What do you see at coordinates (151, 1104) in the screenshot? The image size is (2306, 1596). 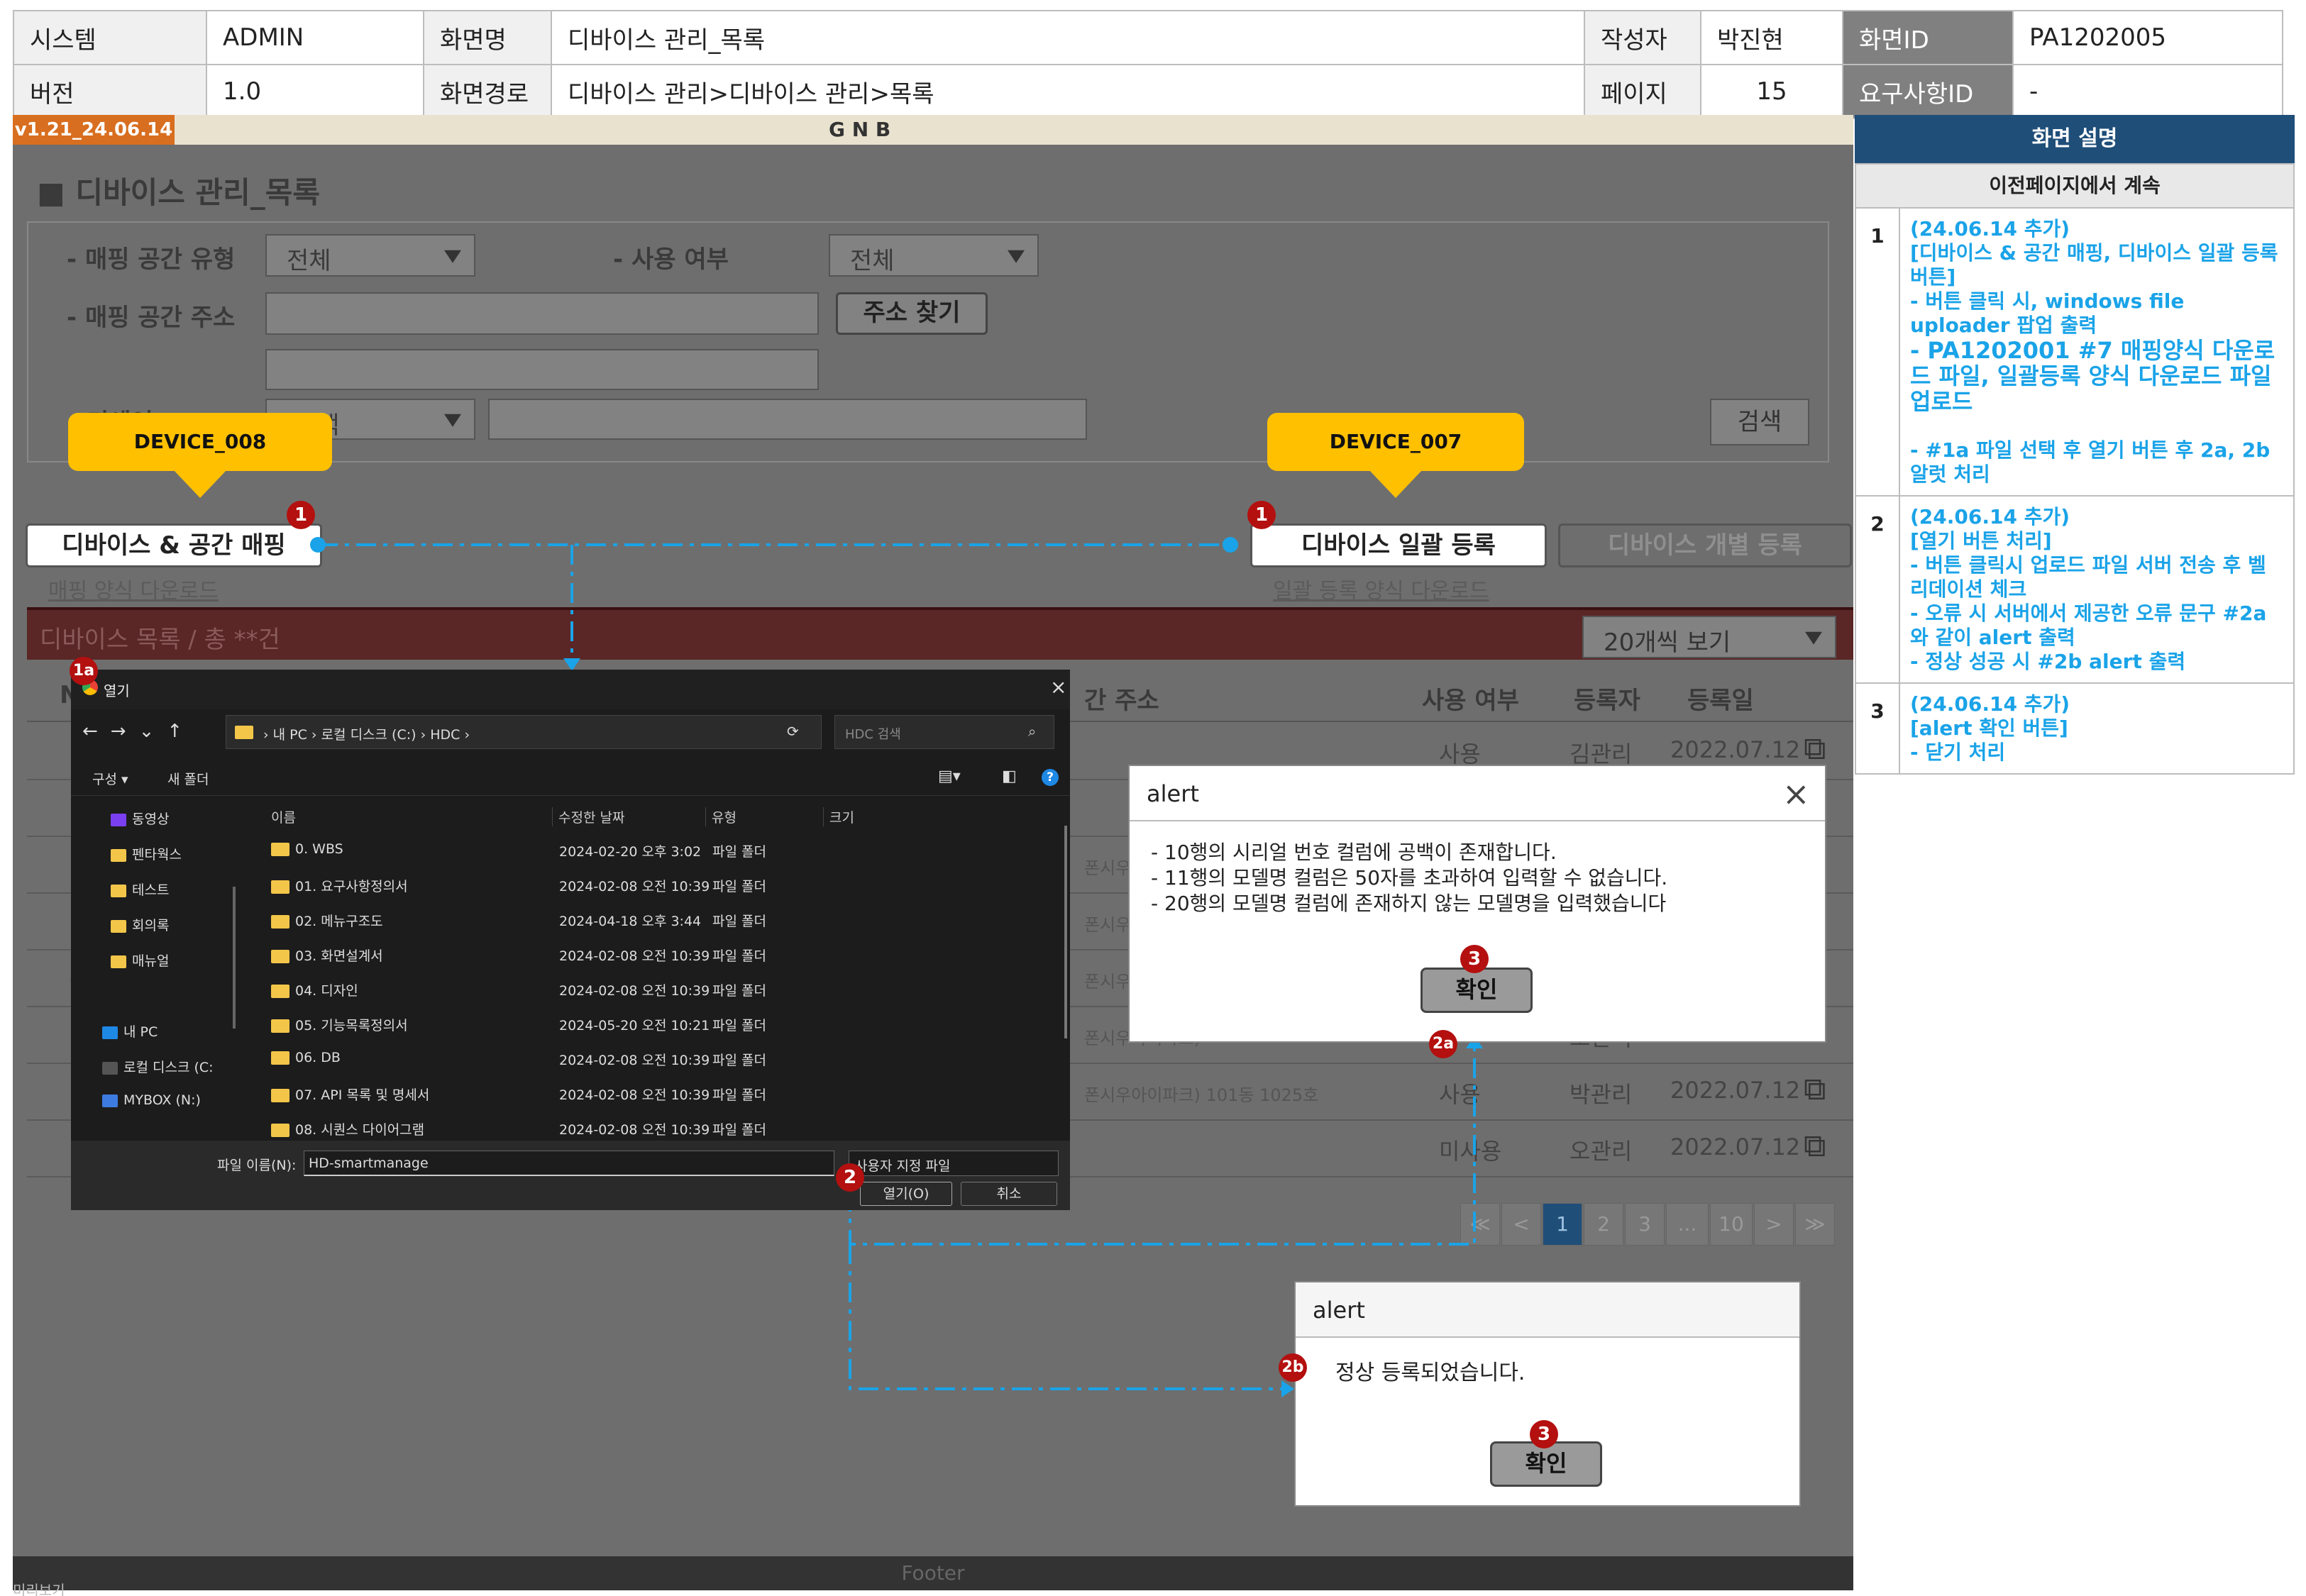 I see `sidebar-item: MYBOX (N:)` at bounding box center [151, 1104].